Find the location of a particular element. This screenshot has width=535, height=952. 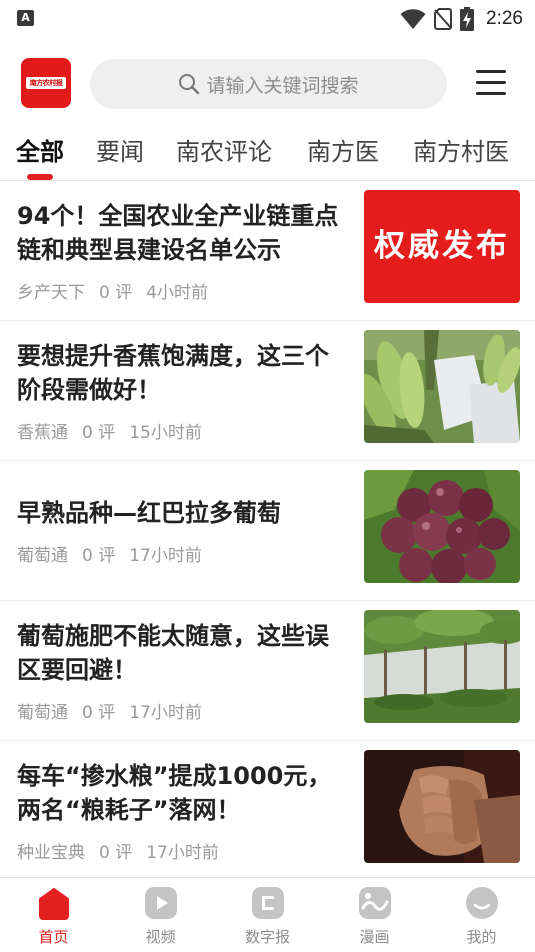

nav-comics: 漫画 is located at coordinates (374, 915).